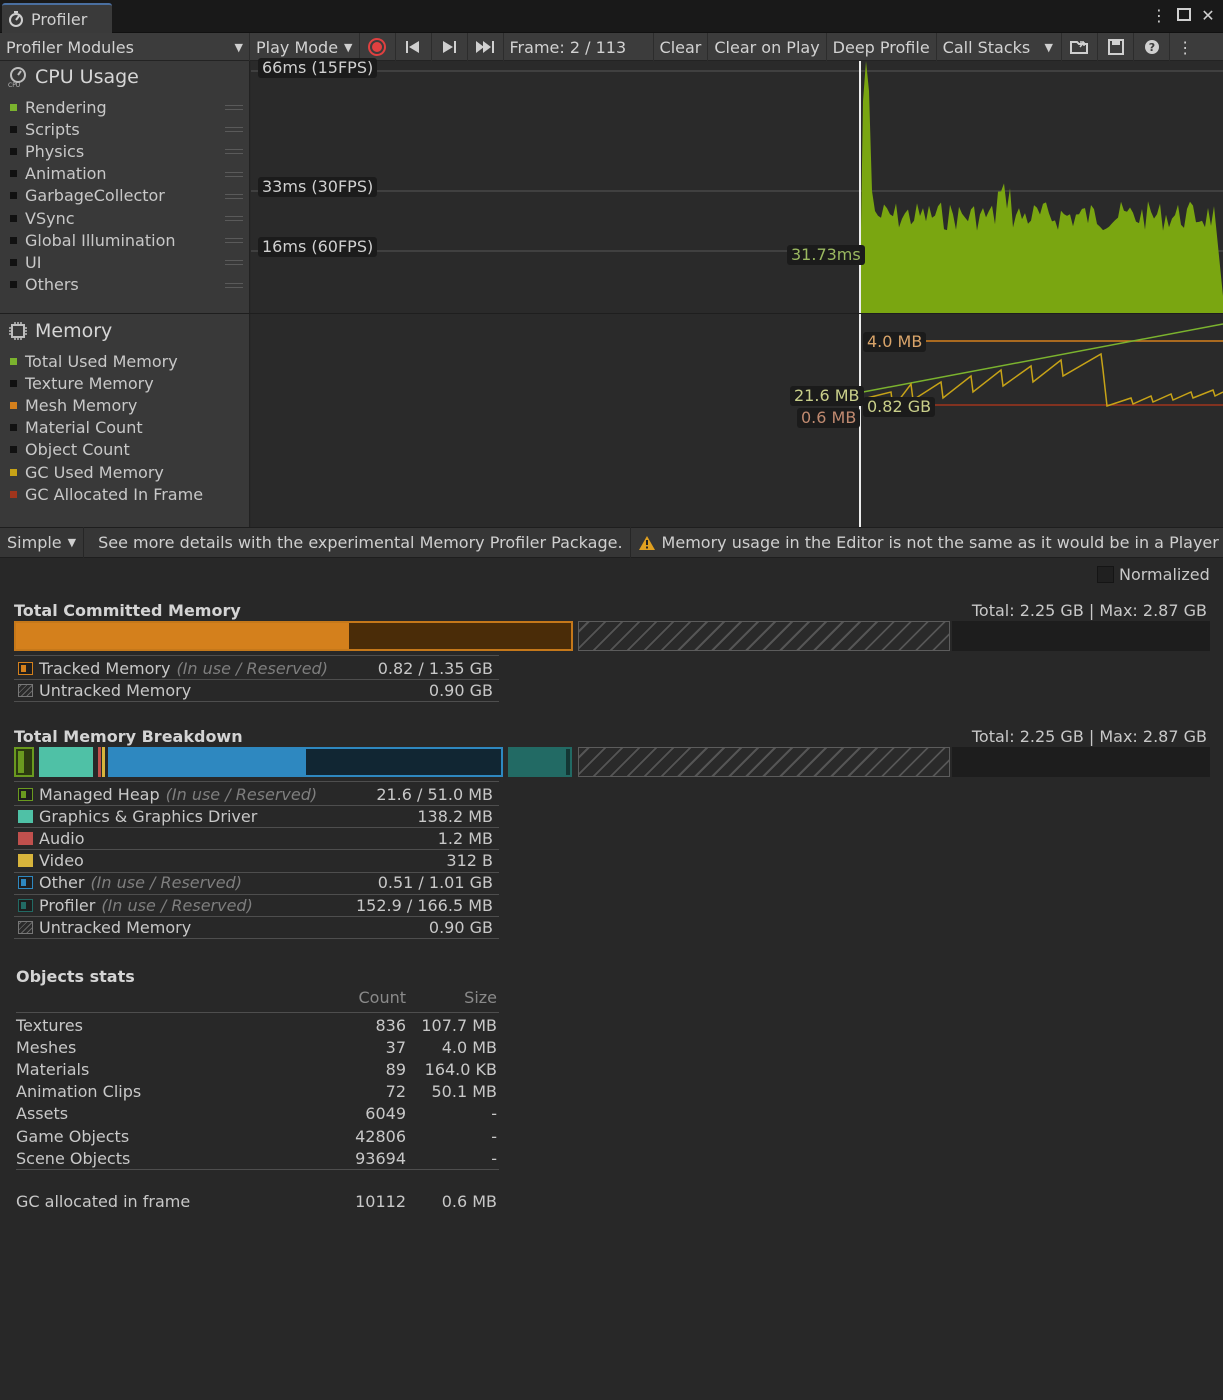 The width and height of the screenshot is (1223, 1400). What do you see at coordinates (1041, 187) in the screenshot?
I see `rendering-series-area` at bounding box center [1041, 187].